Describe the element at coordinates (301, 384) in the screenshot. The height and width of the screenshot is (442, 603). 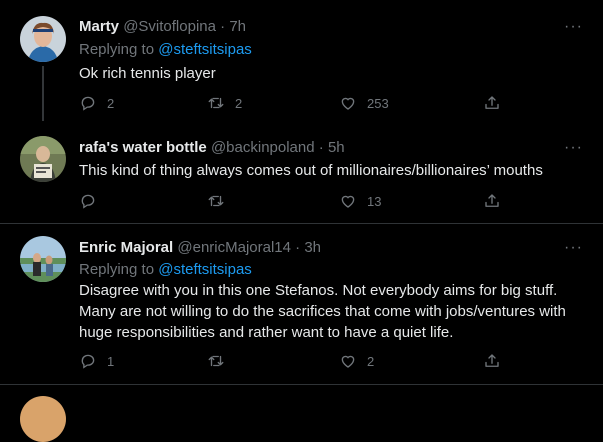
I see `divider` at that location.